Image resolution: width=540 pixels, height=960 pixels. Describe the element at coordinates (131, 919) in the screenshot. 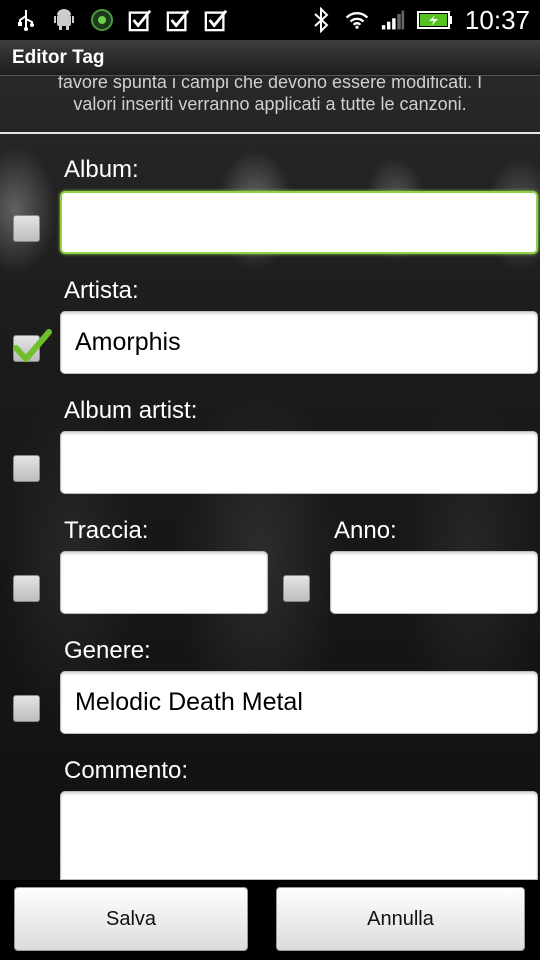

I see `save-button: Salva` at that location.